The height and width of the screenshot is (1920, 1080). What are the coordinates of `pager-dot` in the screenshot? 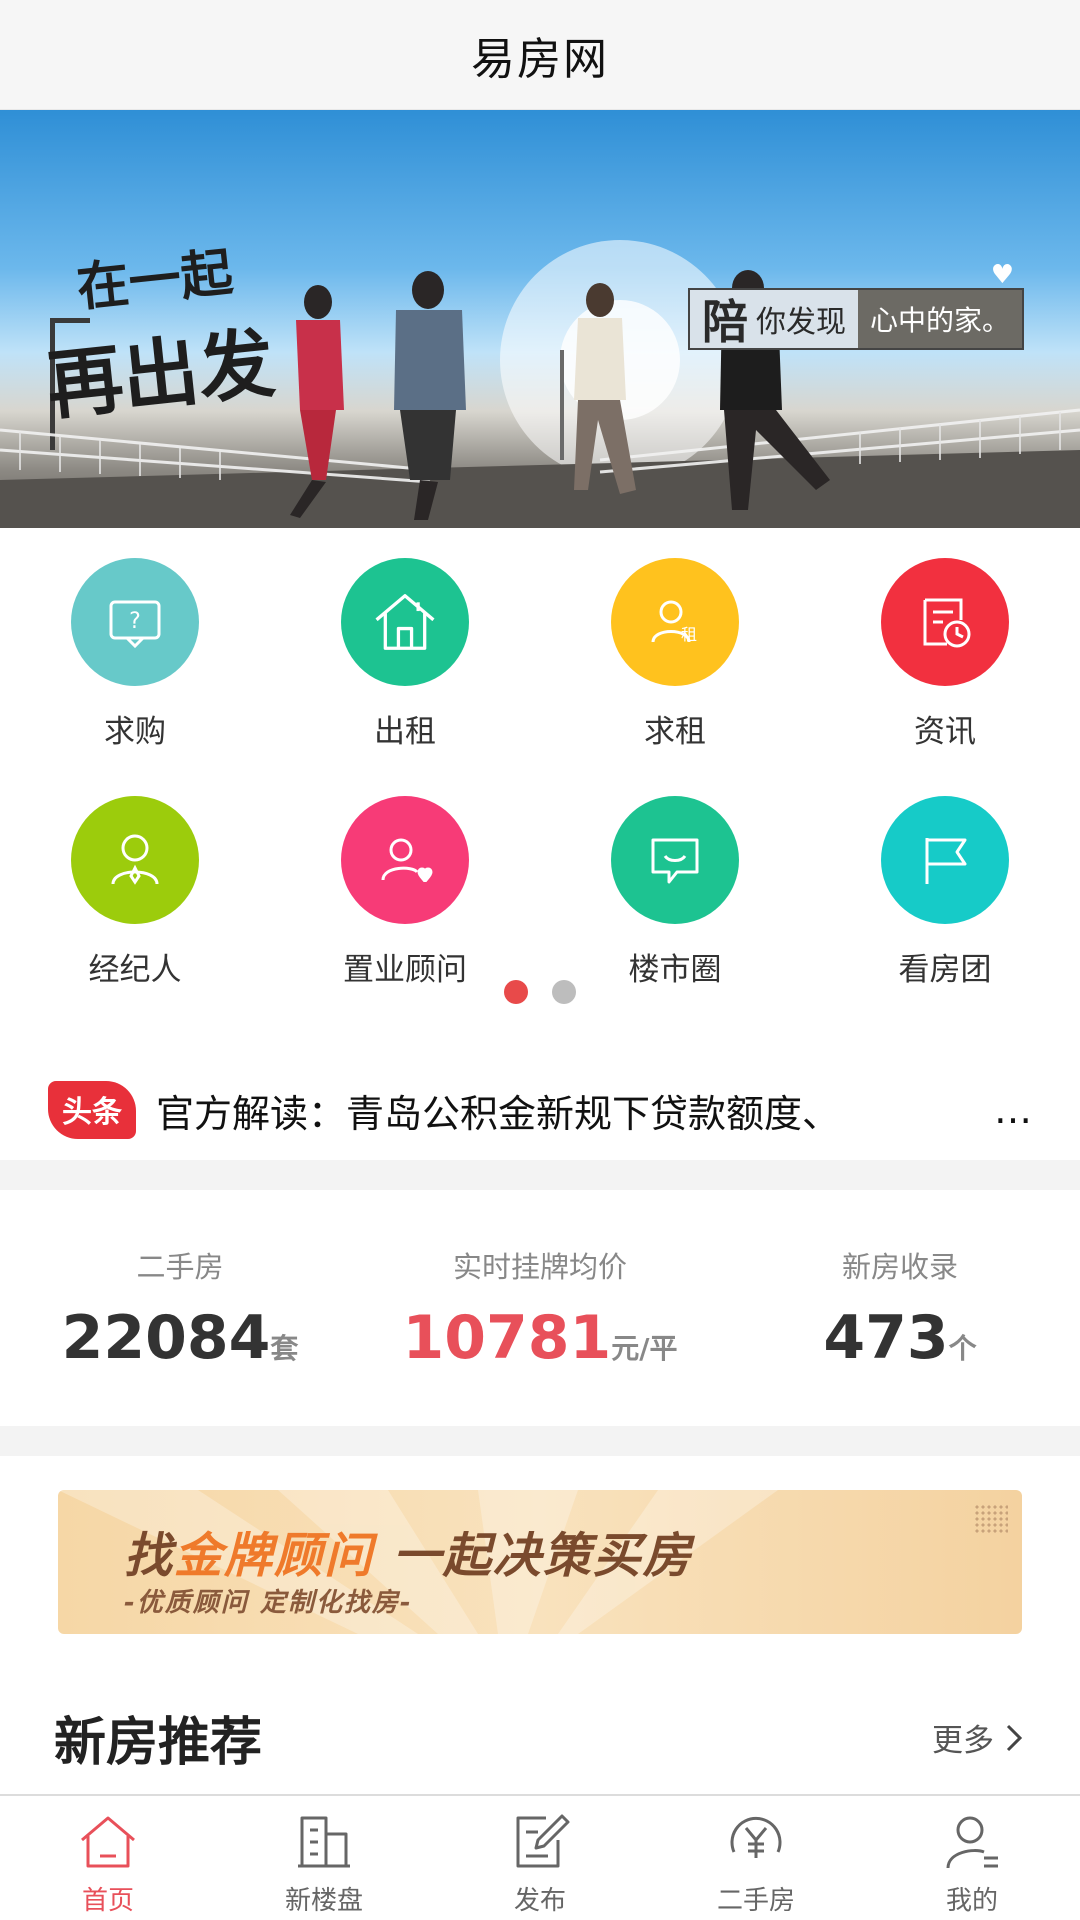 It's located at (564, 992).